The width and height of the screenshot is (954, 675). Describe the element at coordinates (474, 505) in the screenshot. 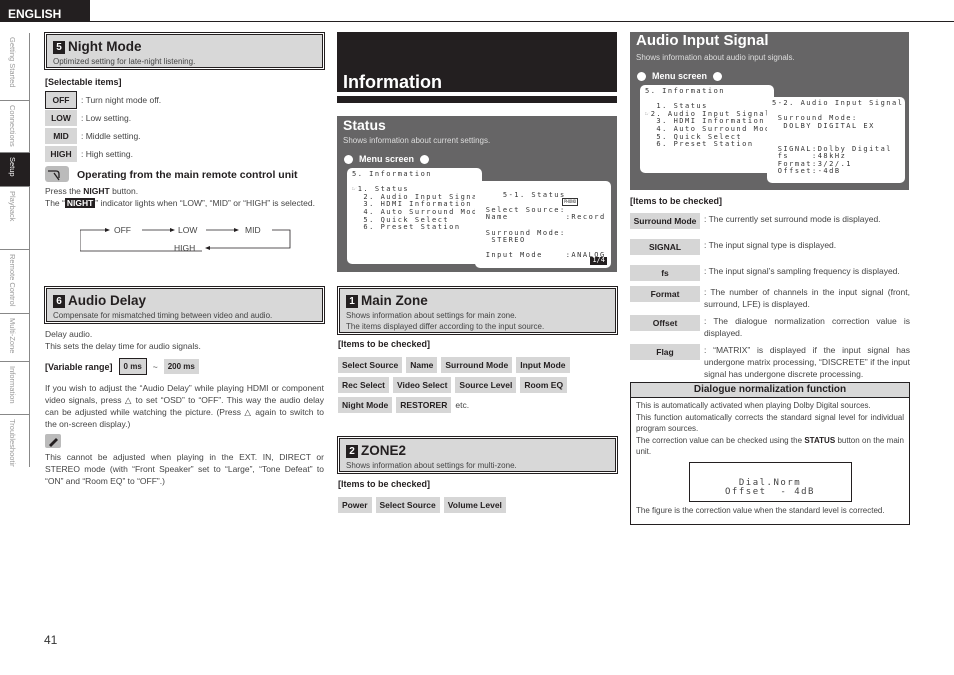

I see `item-badge: Volume Level` at that location.